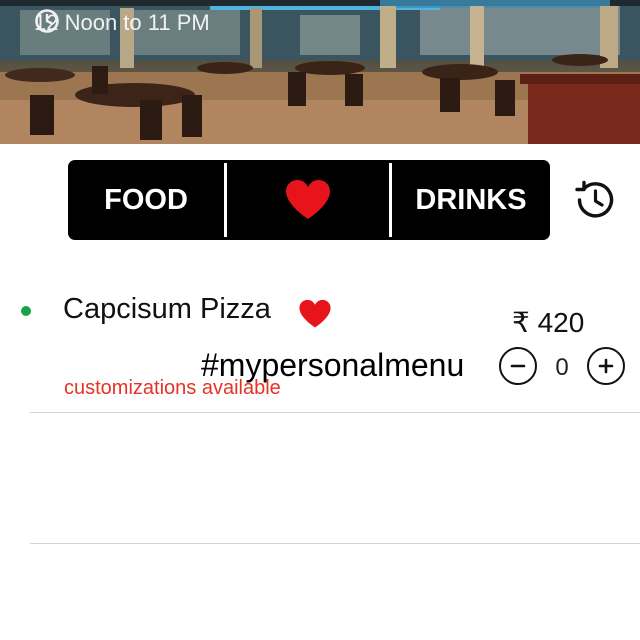 The height and width of the screenshot is (640, 640). What do you see at coordinates (315, 314) in the screenshot?
I see `favorite-heart-icon` at bounding box center [315, 314].